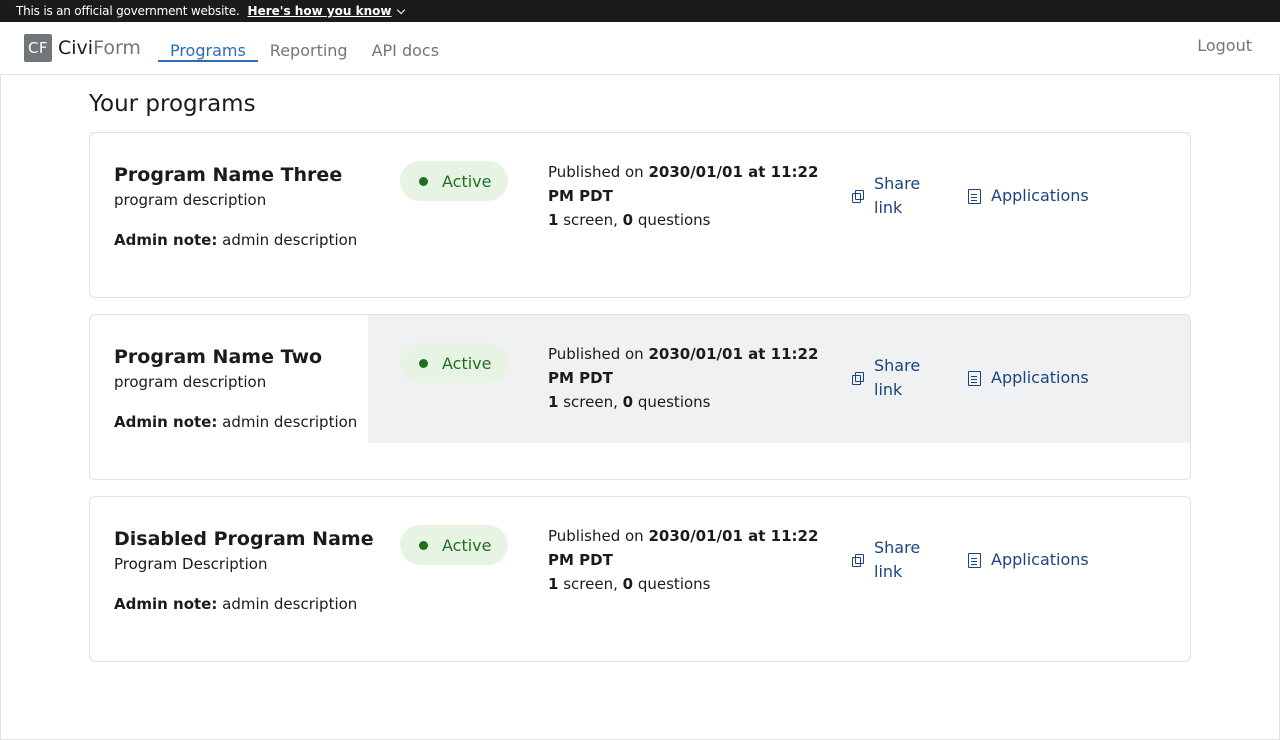  What do you see at coordinates (401, 9) in the screenshot?
I see `chevron-down-icon` at bounding box center [401, 9].